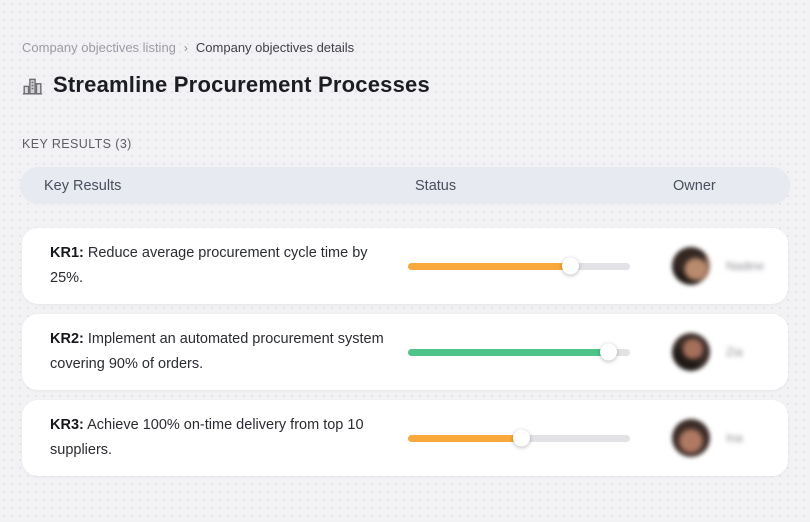 Image resolution: width=810 pixels, height=522 pixels. What do you see at coordinates (241, 84) in the screenshot?
I see `page-title: Streamline Procurement Processes` at bounding box center [241, 84].